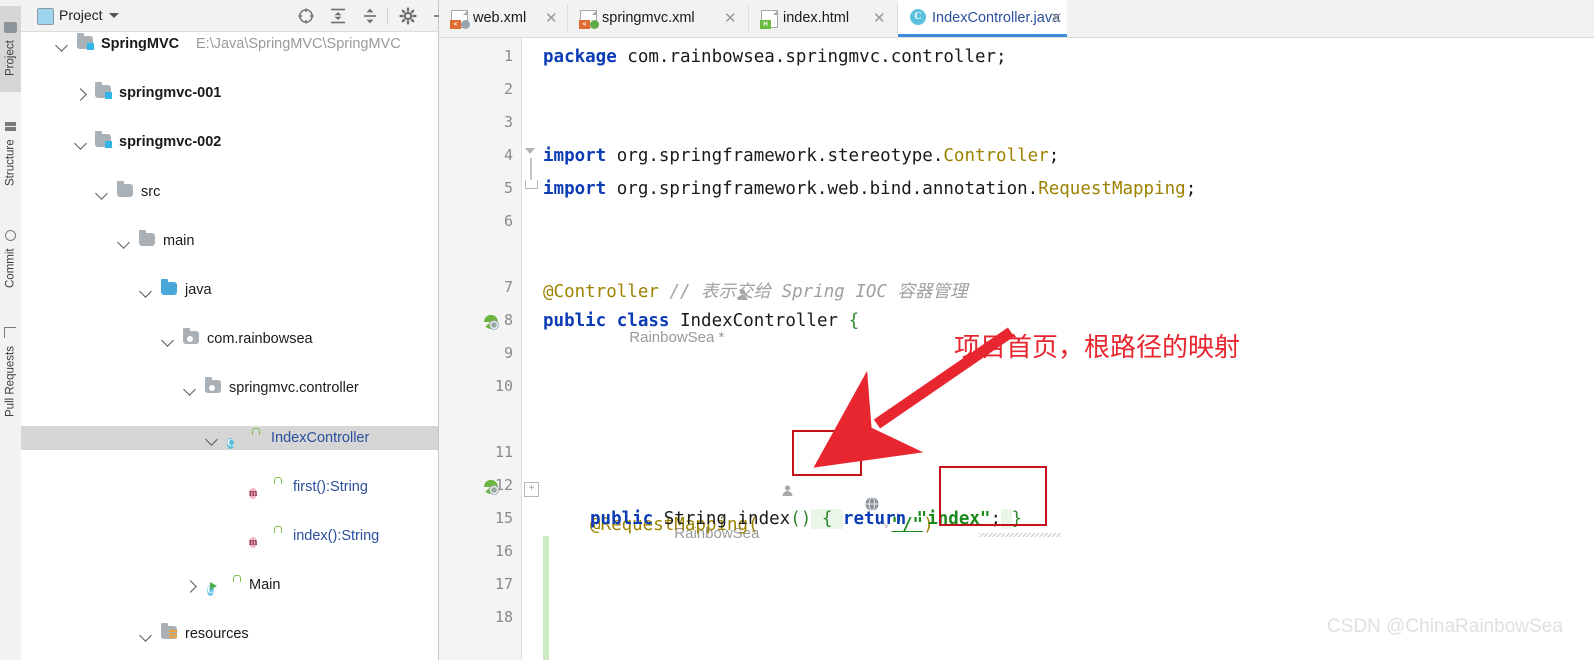 Image resolution: width=1594 pixels, height=660 pixels. Describe the element at coordinates (532, 349) in the screenshot. I see `editor-fold-column: +` at that location.